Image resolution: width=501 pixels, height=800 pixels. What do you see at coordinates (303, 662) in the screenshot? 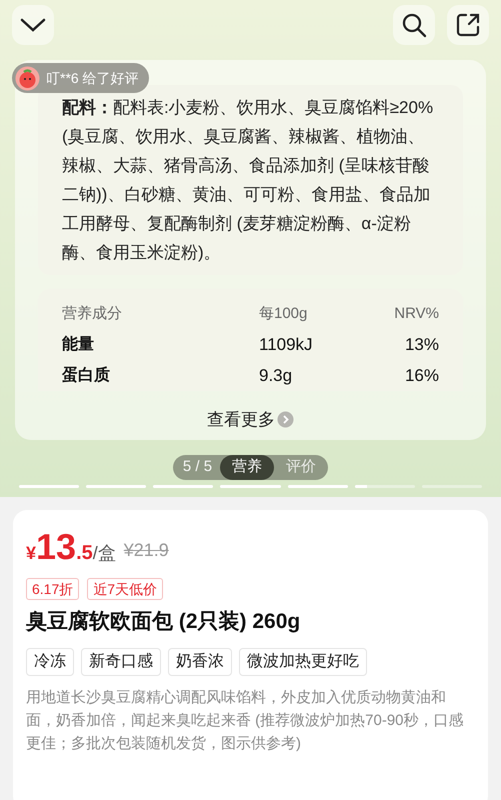
I see `feature-tag: 微波加热更好吃` at bounding box center [303, 662].